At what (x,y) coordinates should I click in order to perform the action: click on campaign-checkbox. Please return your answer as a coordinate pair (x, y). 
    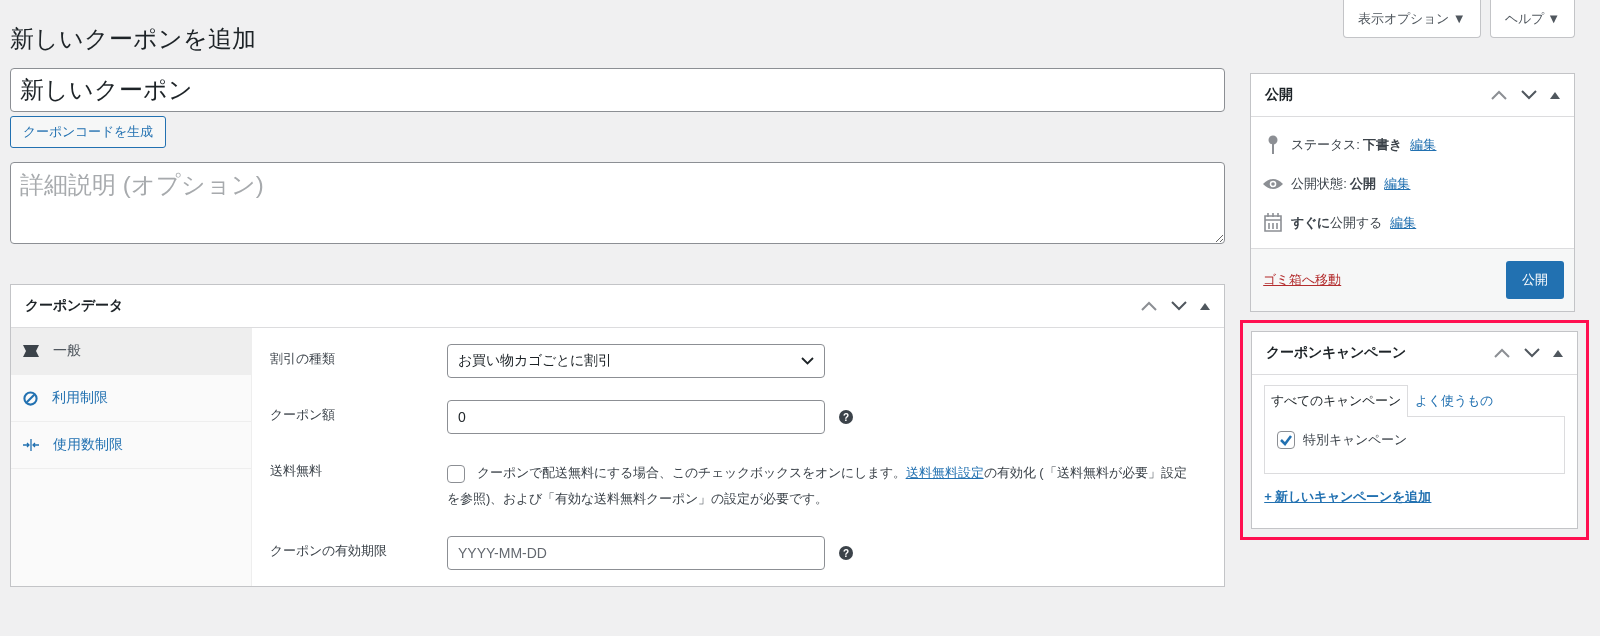
    Looking at the image, I should click on (1286, 440).